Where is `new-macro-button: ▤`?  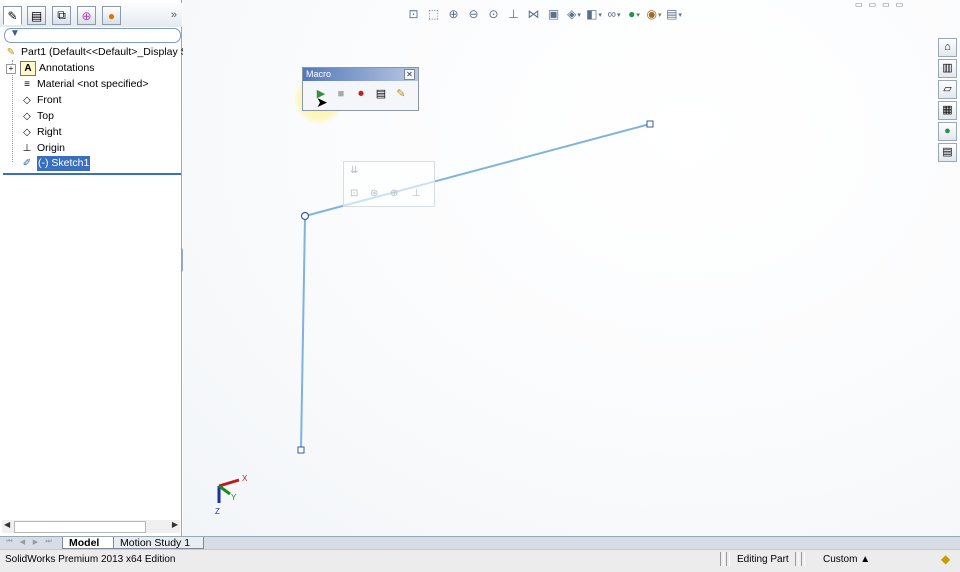 new-macro-button: ▤ is located at coordinates (381, 94).